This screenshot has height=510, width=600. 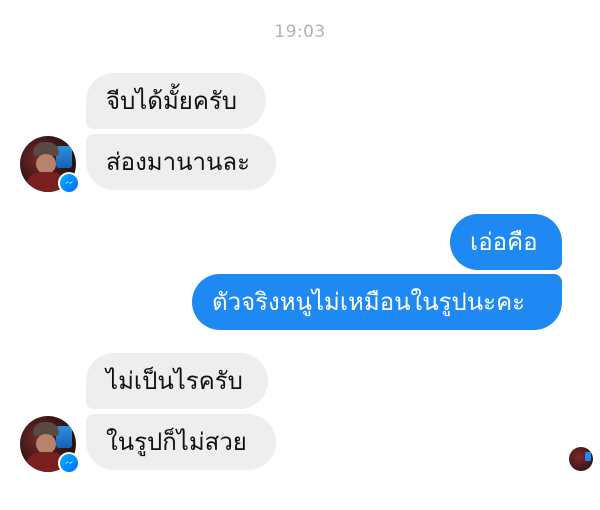 What do you see at coordinates (581, 459) in the screenshot?
I see `seen-avatar-icon` at bounding box center [581, 459].